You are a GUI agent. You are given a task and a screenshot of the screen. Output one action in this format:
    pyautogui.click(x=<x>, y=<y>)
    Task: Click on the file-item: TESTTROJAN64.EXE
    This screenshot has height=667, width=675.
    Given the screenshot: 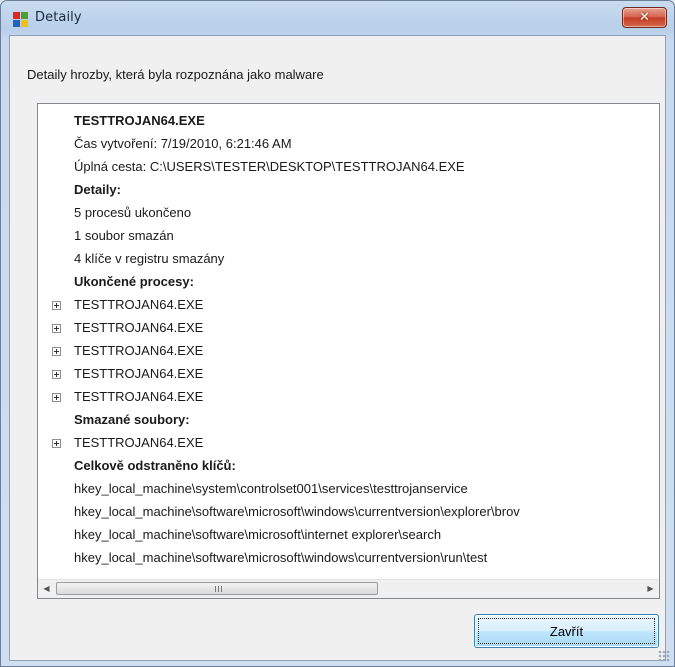 What is the action you would take?
    pyautogui.click(x=138, y=443)
    